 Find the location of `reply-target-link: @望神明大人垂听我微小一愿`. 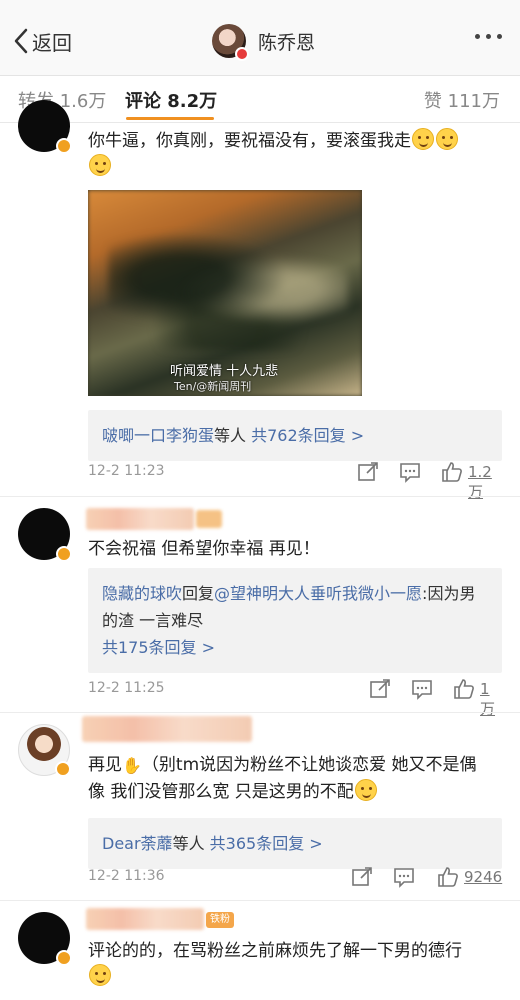

reply-target-link: @望神明大人垂听我微小一愿 is located at coordinates (318, 593).